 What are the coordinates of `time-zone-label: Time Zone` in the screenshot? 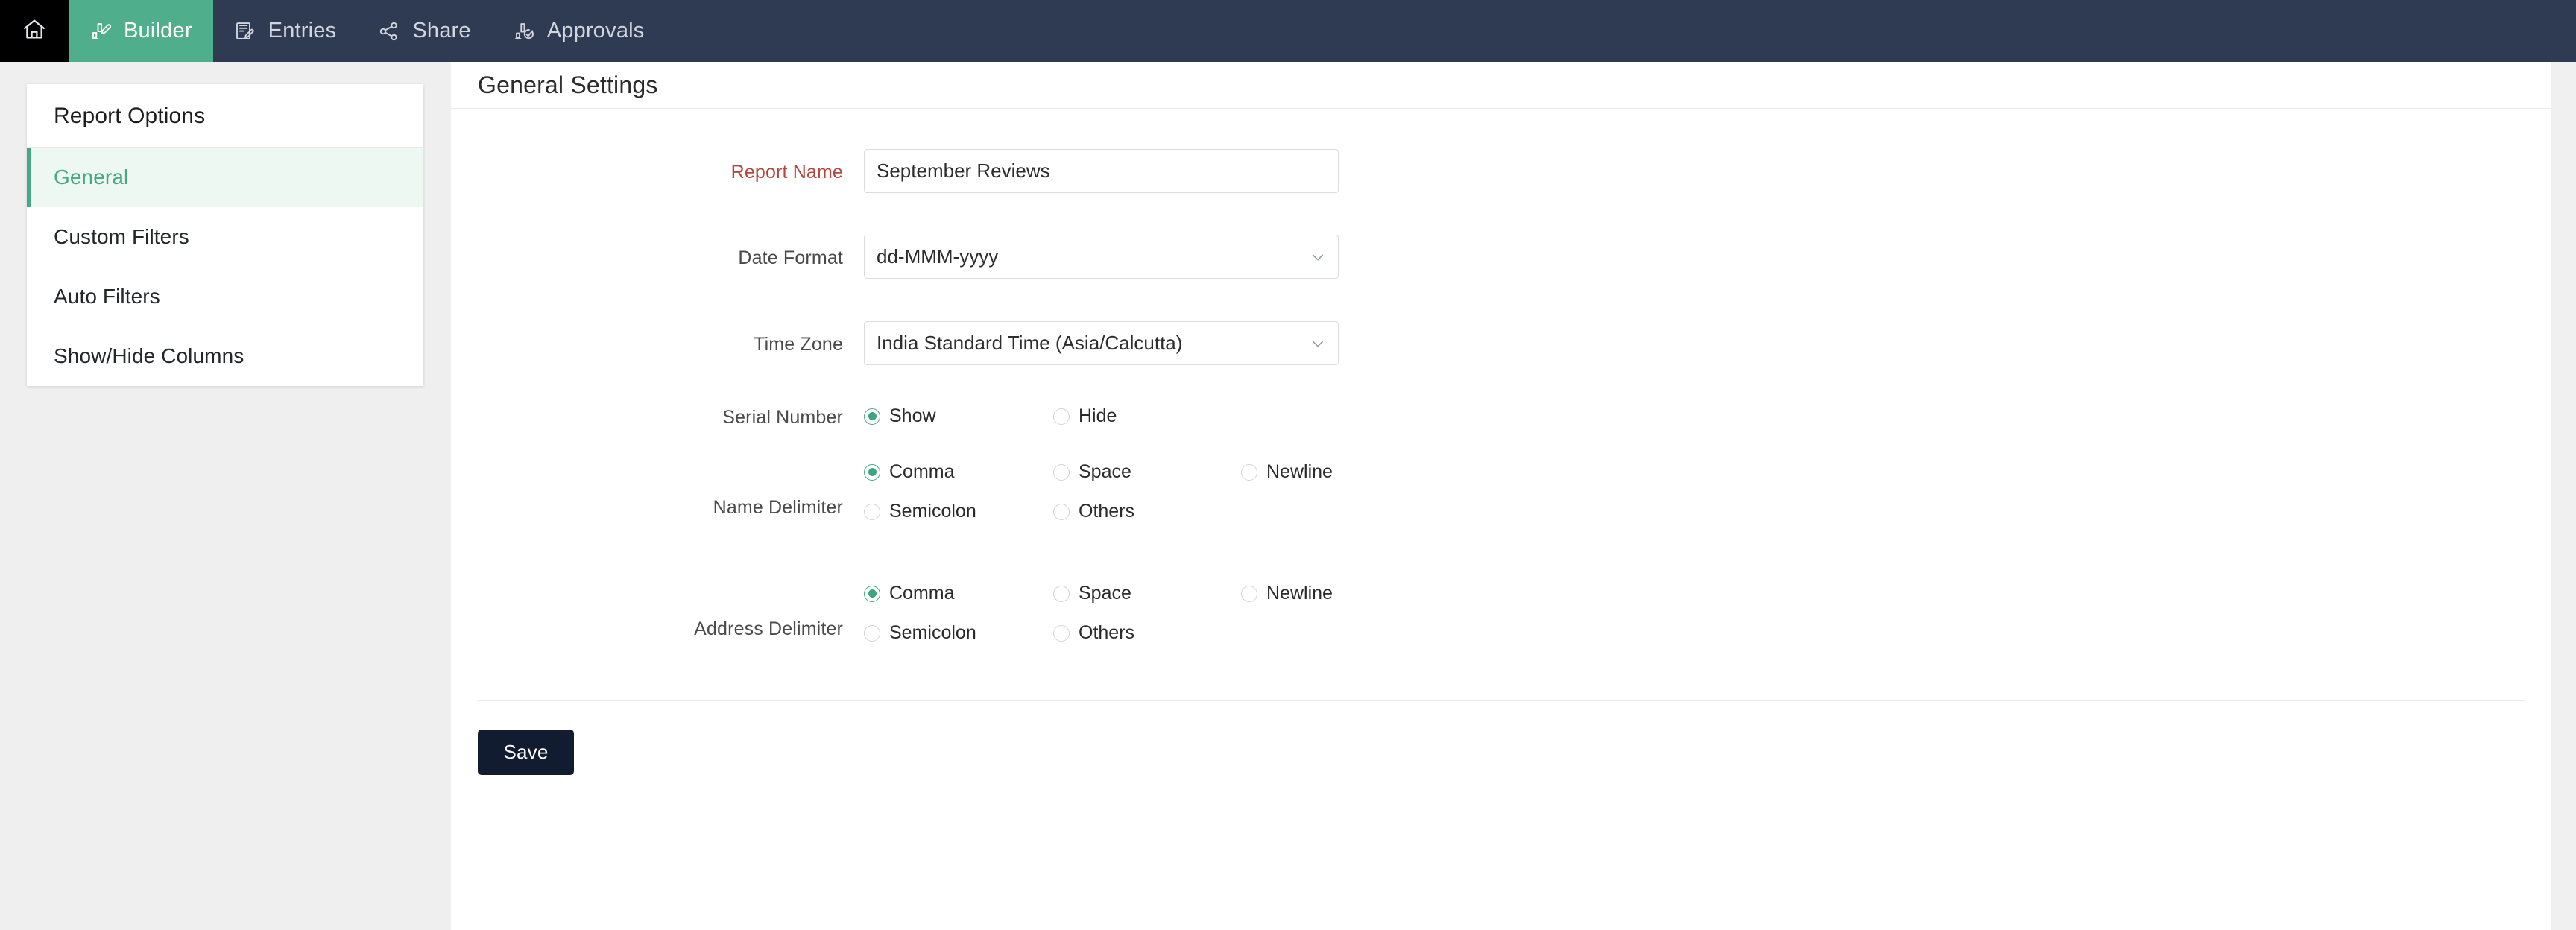 It's located at (798, 344).